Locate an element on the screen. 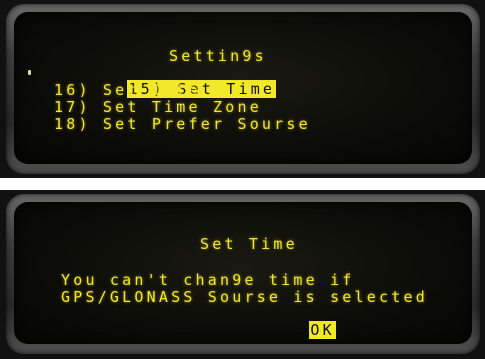 The width and height of the screenshot is (485, 359). ok-button: OK is located at coordinates (286, 330).